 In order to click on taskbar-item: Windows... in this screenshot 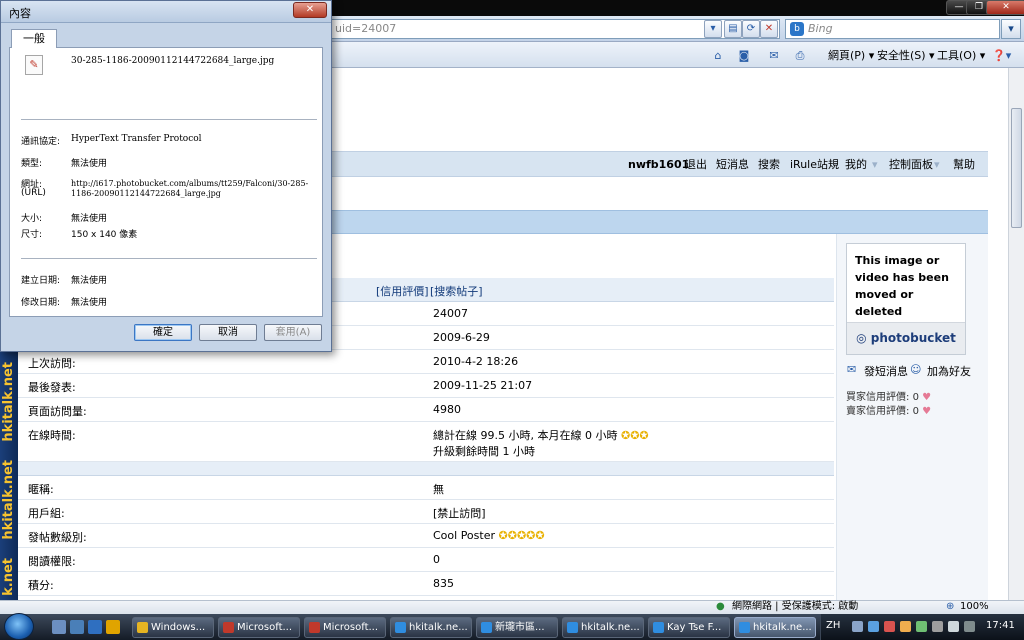, I will do `click(173, 627)`.